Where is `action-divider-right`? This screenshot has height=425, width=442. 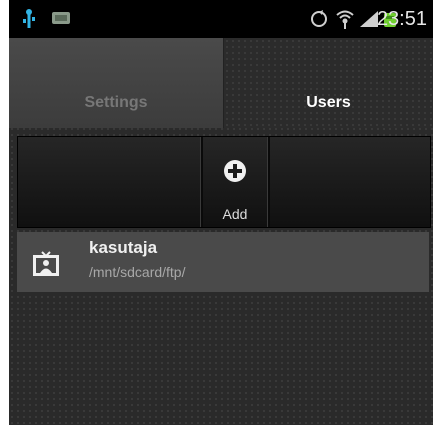
action-divider-right is located at coordinates (268, 182).